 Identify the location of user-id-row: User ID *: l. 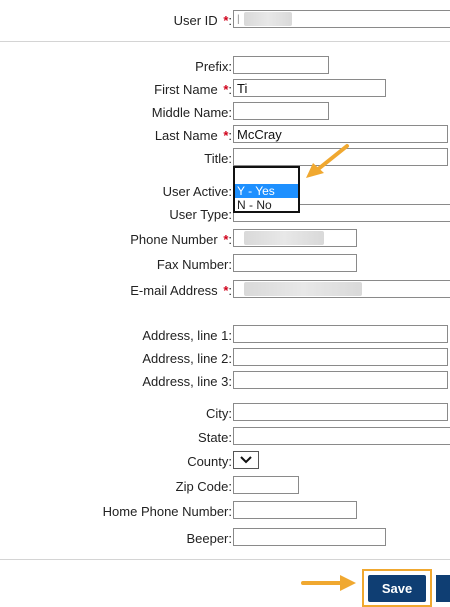
(225, 21).